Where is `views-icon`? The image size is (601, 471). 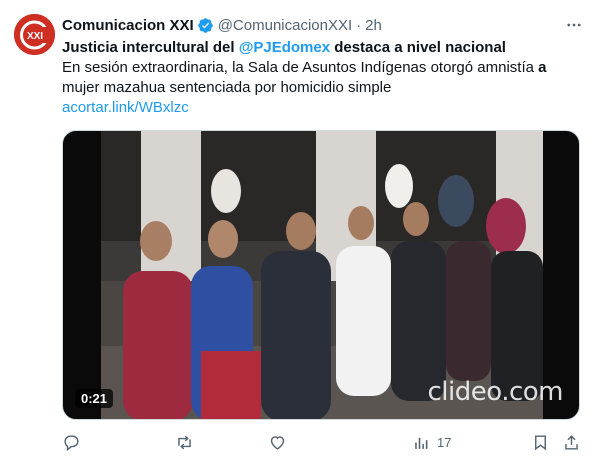
views-icon is located at coordinates (421, 443).